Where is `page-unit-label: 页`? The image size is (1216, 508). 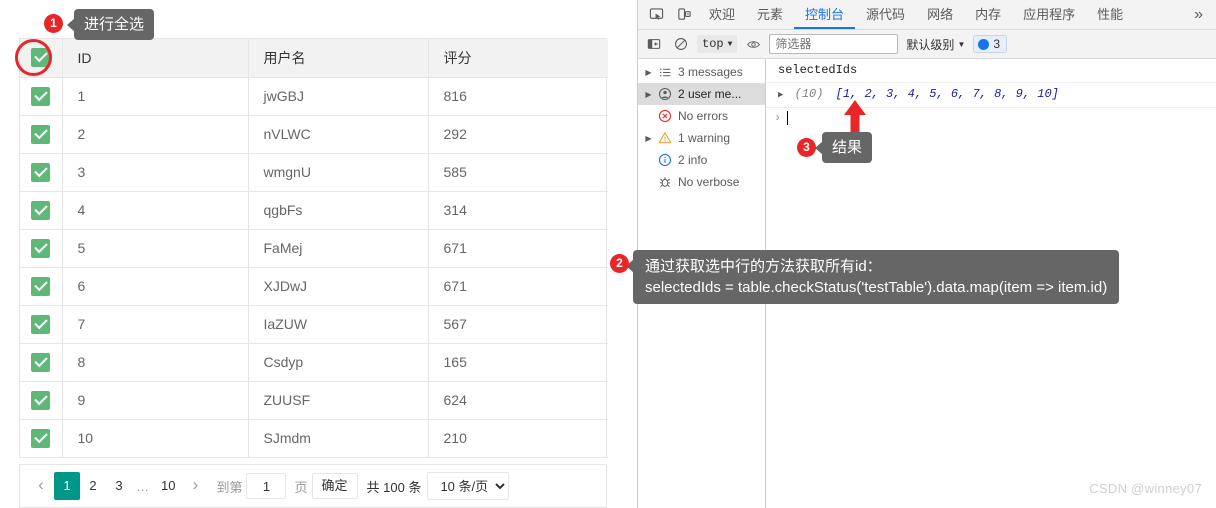
page-unit-label: 页 is located at coordinates (301, 487).